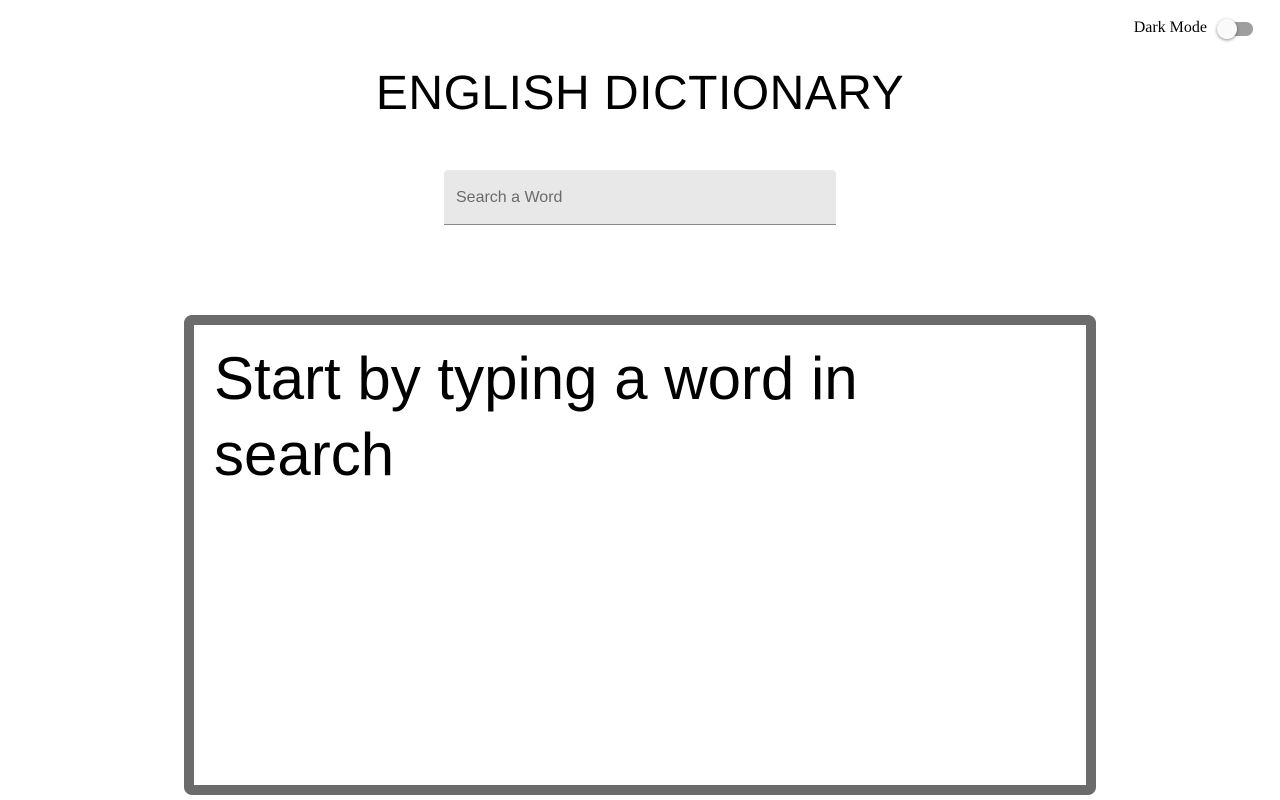 Image resolution: width=1280 pixels, height=800 pixels. I want to click on search-input, so click(640, 197).